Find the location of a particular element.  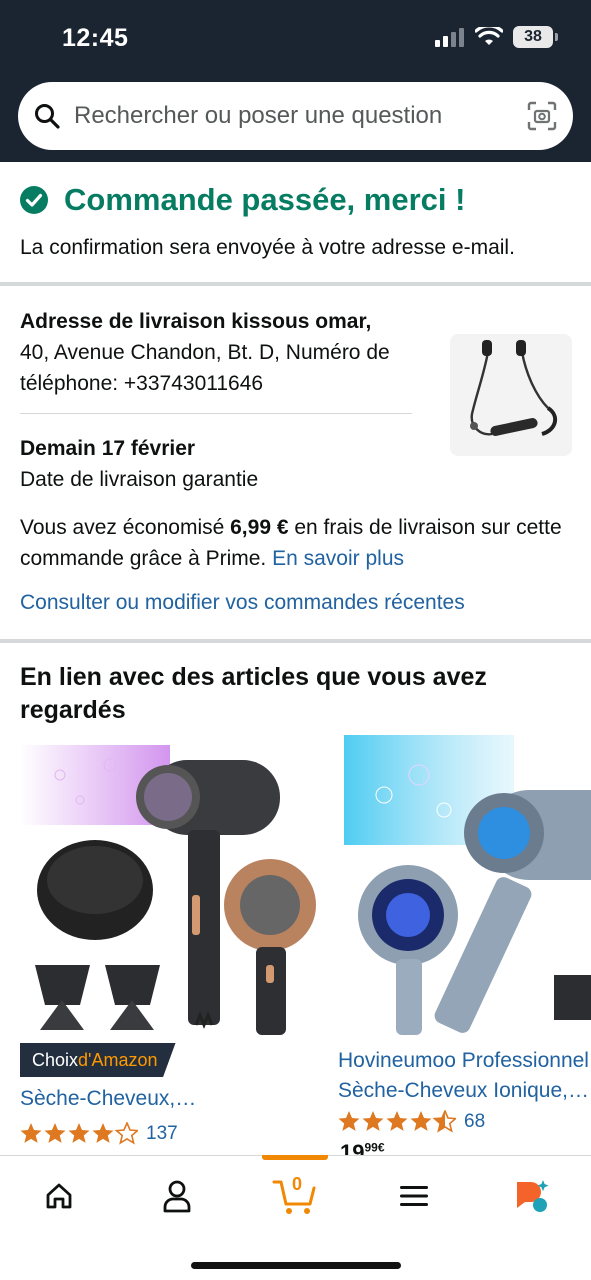

search-bar: Rechercher ou poser une question is located at coordinates (295, 116).